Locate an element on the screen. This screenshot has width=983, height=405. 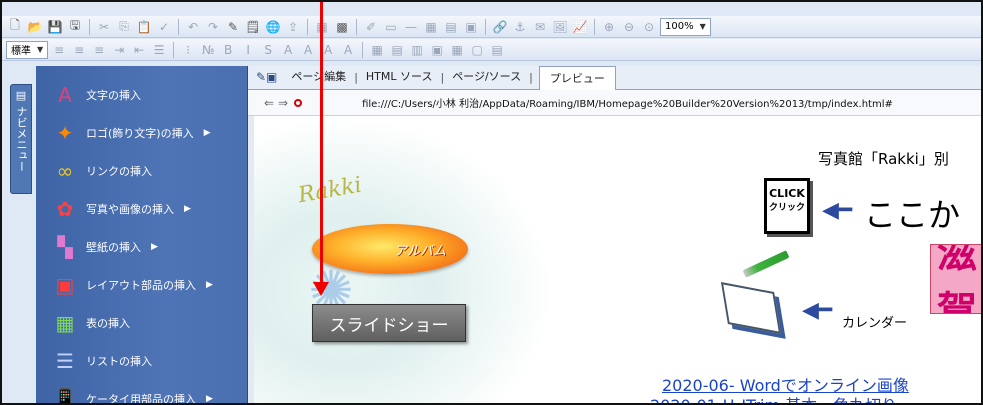
zoom-out-icon: ⊖ is located at coordinates (629, 27).